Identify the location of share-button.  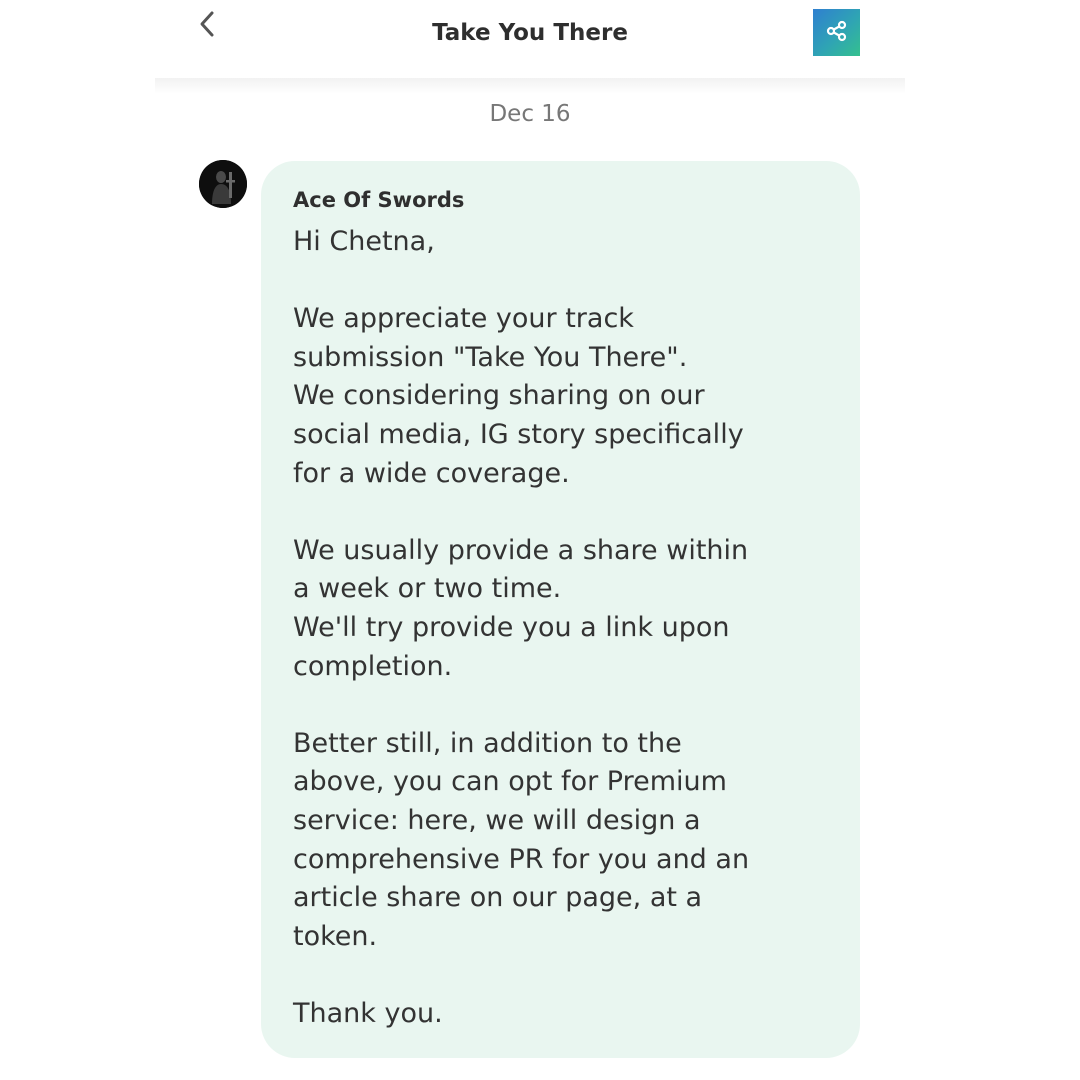
(836, 32).